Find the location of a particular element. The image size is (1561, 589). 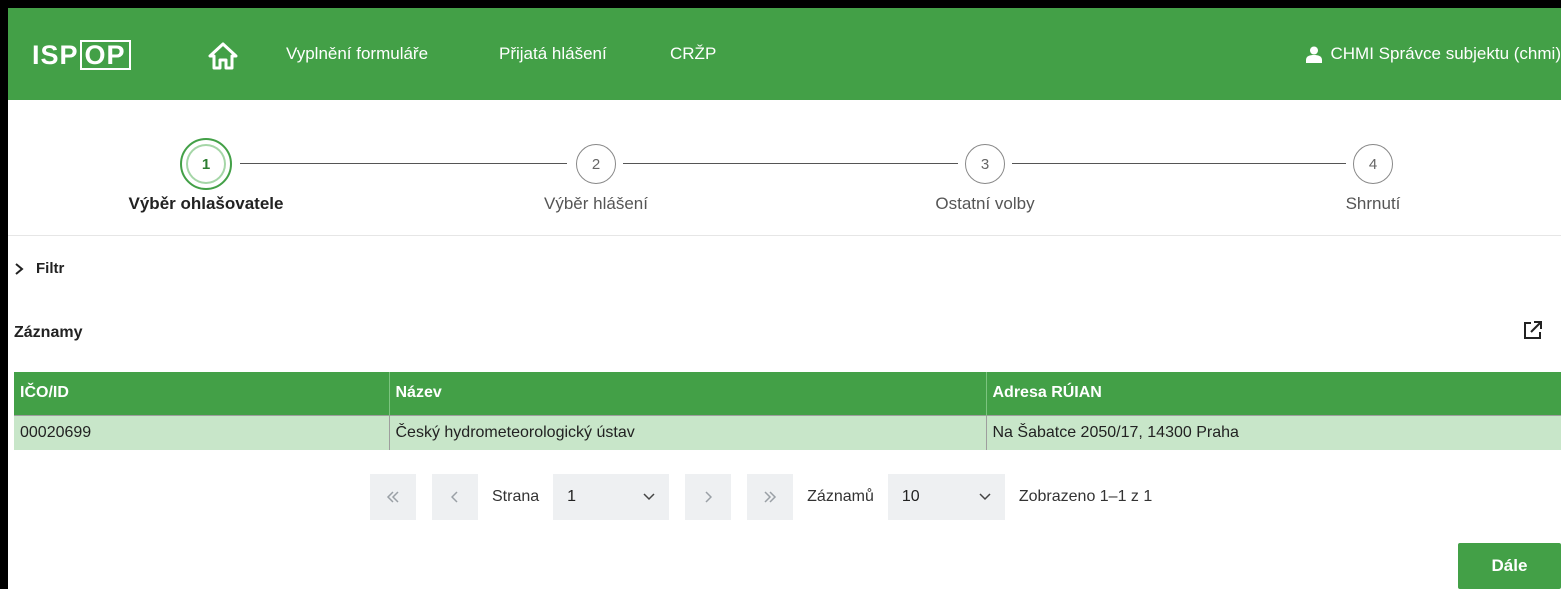

step-3-label: Ostatní volby is located at coordinates (985, 203).